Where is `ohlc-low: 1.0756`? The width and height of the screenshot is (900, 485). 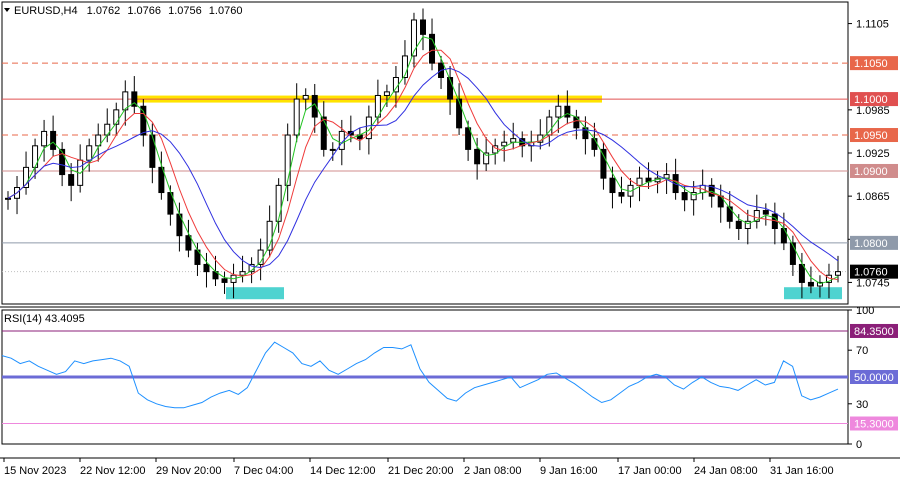
ohlc-low: 1.0756 is located at coordinates (185, 11).